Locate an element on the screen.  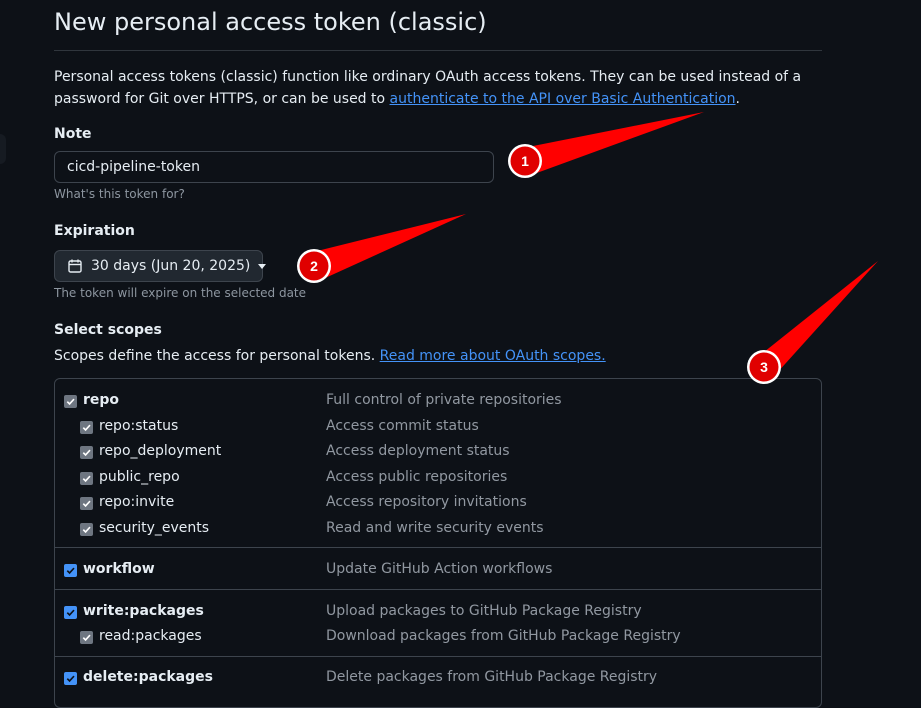
scope-desc-repo-status: Access commit status is located at coordinates (402, 426).